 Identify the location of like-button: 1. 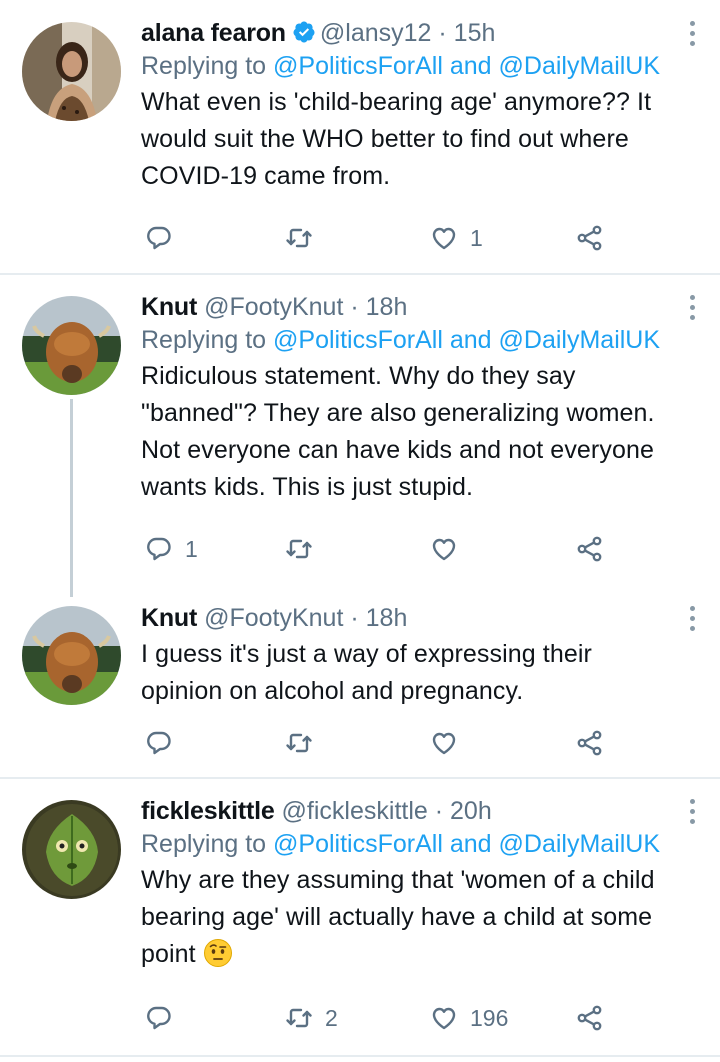
(456, 238).